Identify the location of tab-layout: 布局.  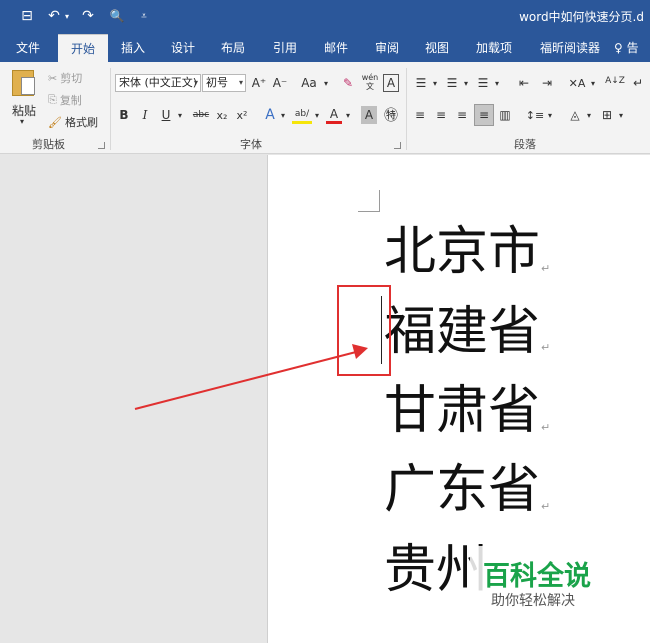
(233, 48).